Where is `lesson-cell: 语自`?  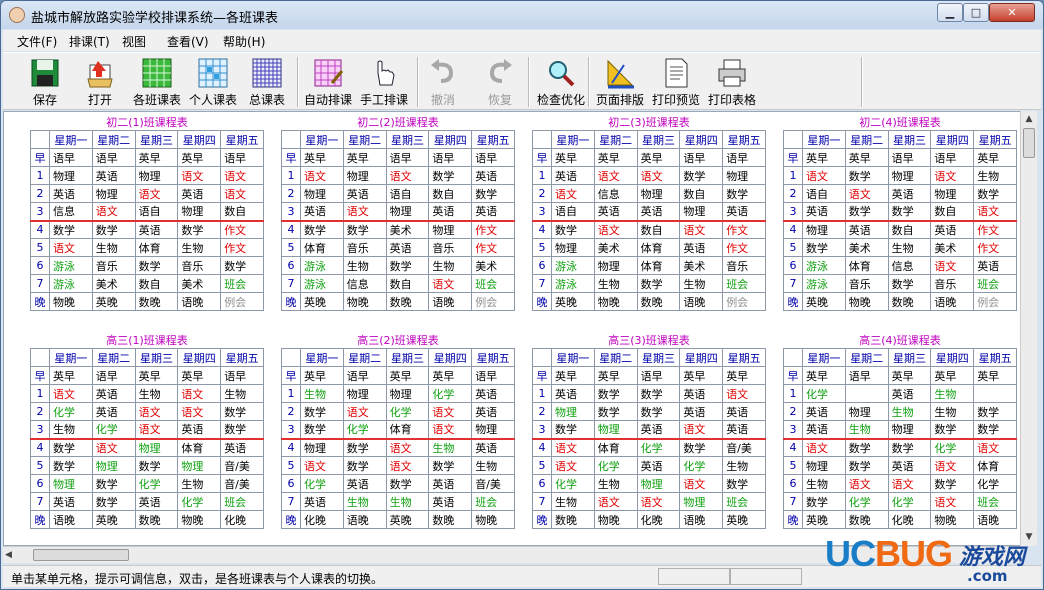
lesson-cell: 语自 is located at coordinates (824, 193).